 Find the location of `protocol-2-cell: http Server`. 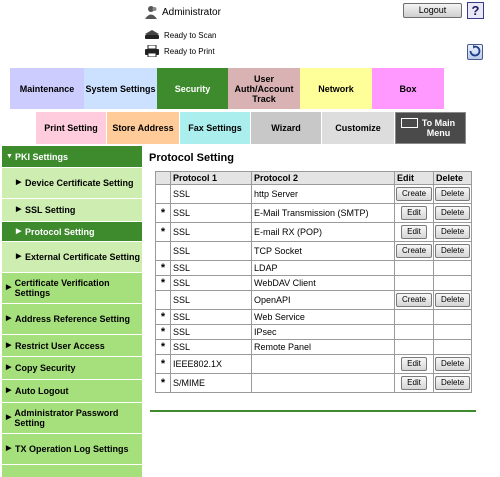

protocol-2-cell: http Server is located at coordinates (323, 194).